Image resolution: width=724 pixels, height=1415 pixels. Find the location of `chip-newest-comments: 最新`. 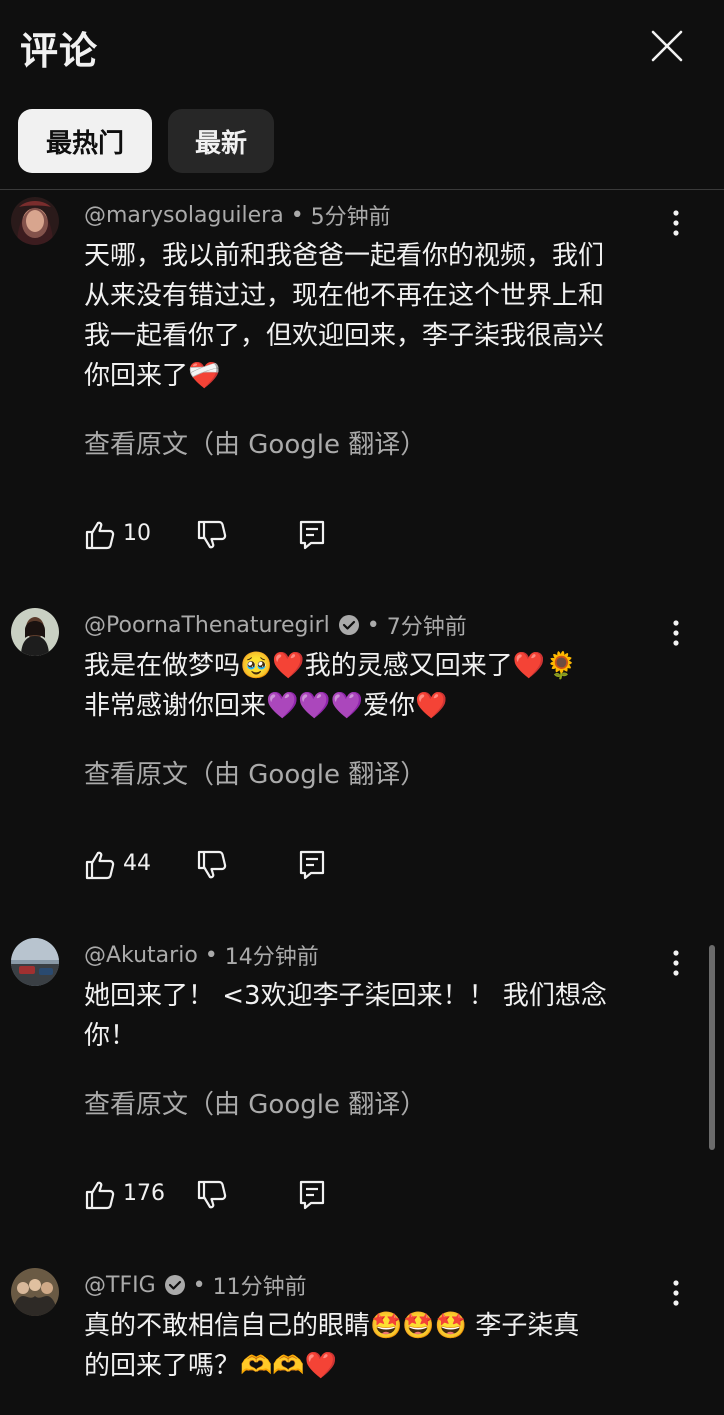

chip-newest-comments: 最新 is located at coordinates (221, 141).